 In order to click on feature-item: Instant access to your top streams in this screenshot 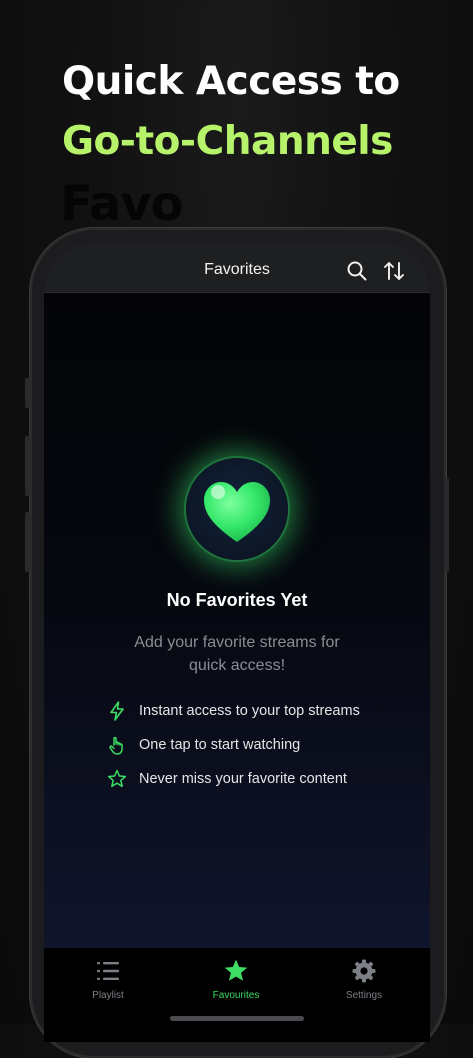, I will do `click(233, 711)`.